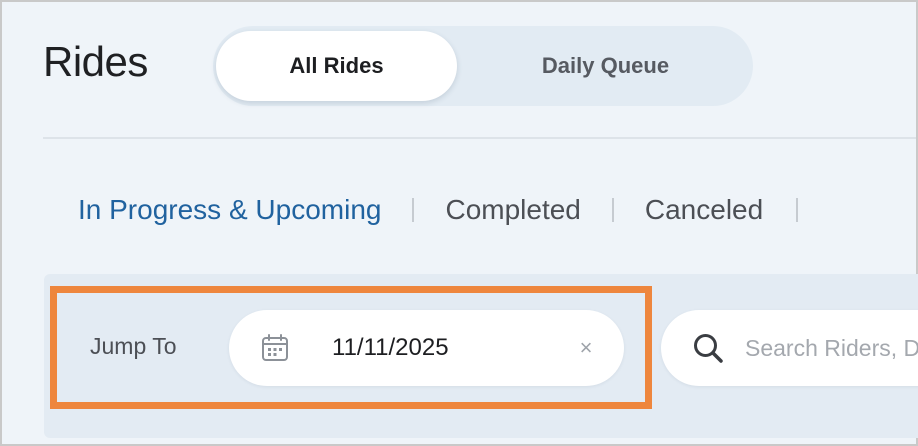 This screenshot has width=918, height=446. Describe the element at coordinates (605, 66) in the screenshot. I see `view-toggle-daily-queue: Daily Queue` at that location.